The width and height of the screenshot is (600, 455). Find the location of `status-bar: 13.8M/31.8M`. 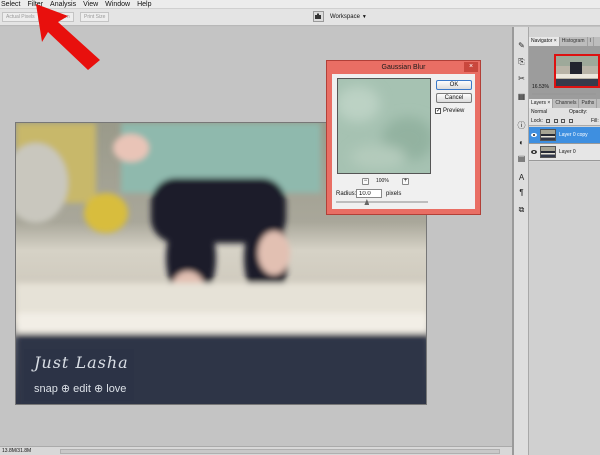

status-bar: 13.8M/31.8M is located at coordinates (256, 450).